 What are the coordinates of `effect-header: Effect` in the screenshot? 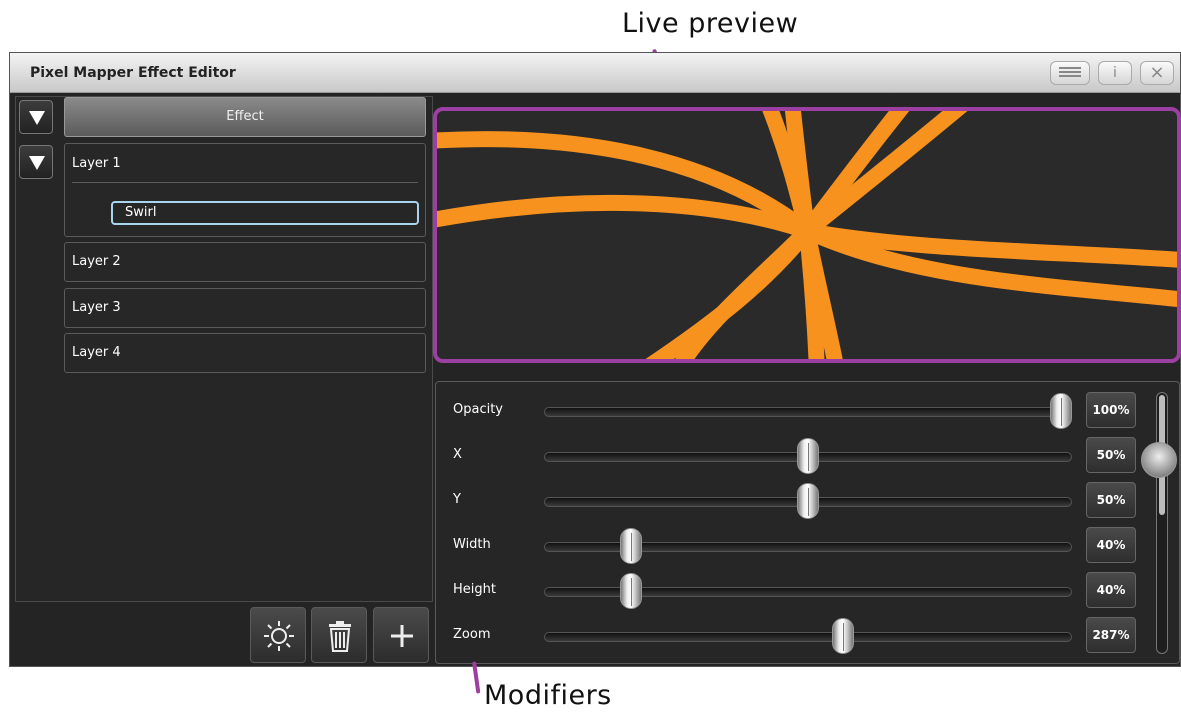 It's located at (245, 117).